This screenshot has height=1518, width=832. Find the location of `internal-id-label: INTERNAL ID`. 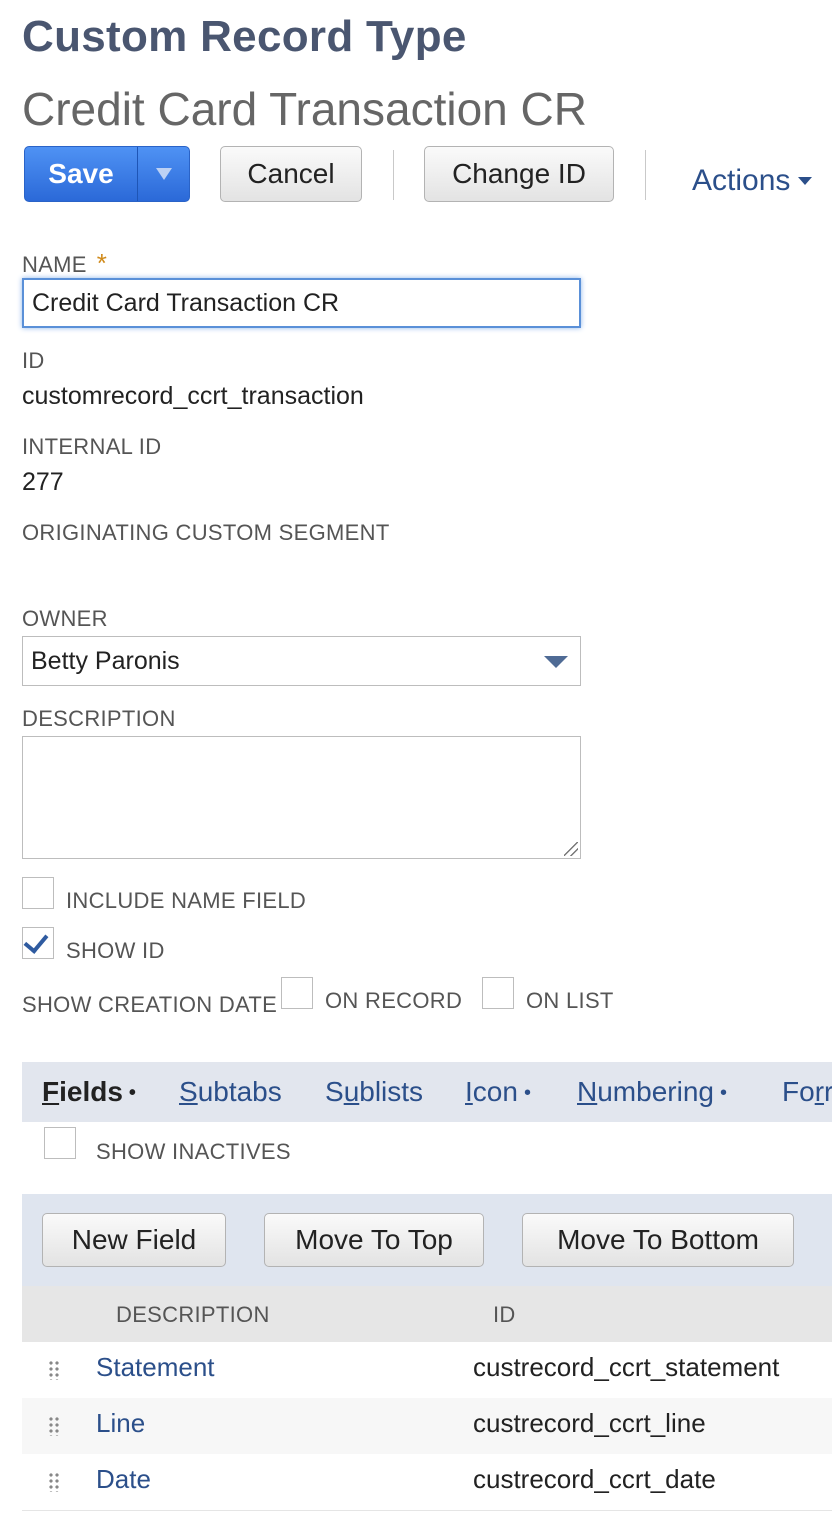

internal-id-label: INTERNAL ID is located at coordinates (92, 446).